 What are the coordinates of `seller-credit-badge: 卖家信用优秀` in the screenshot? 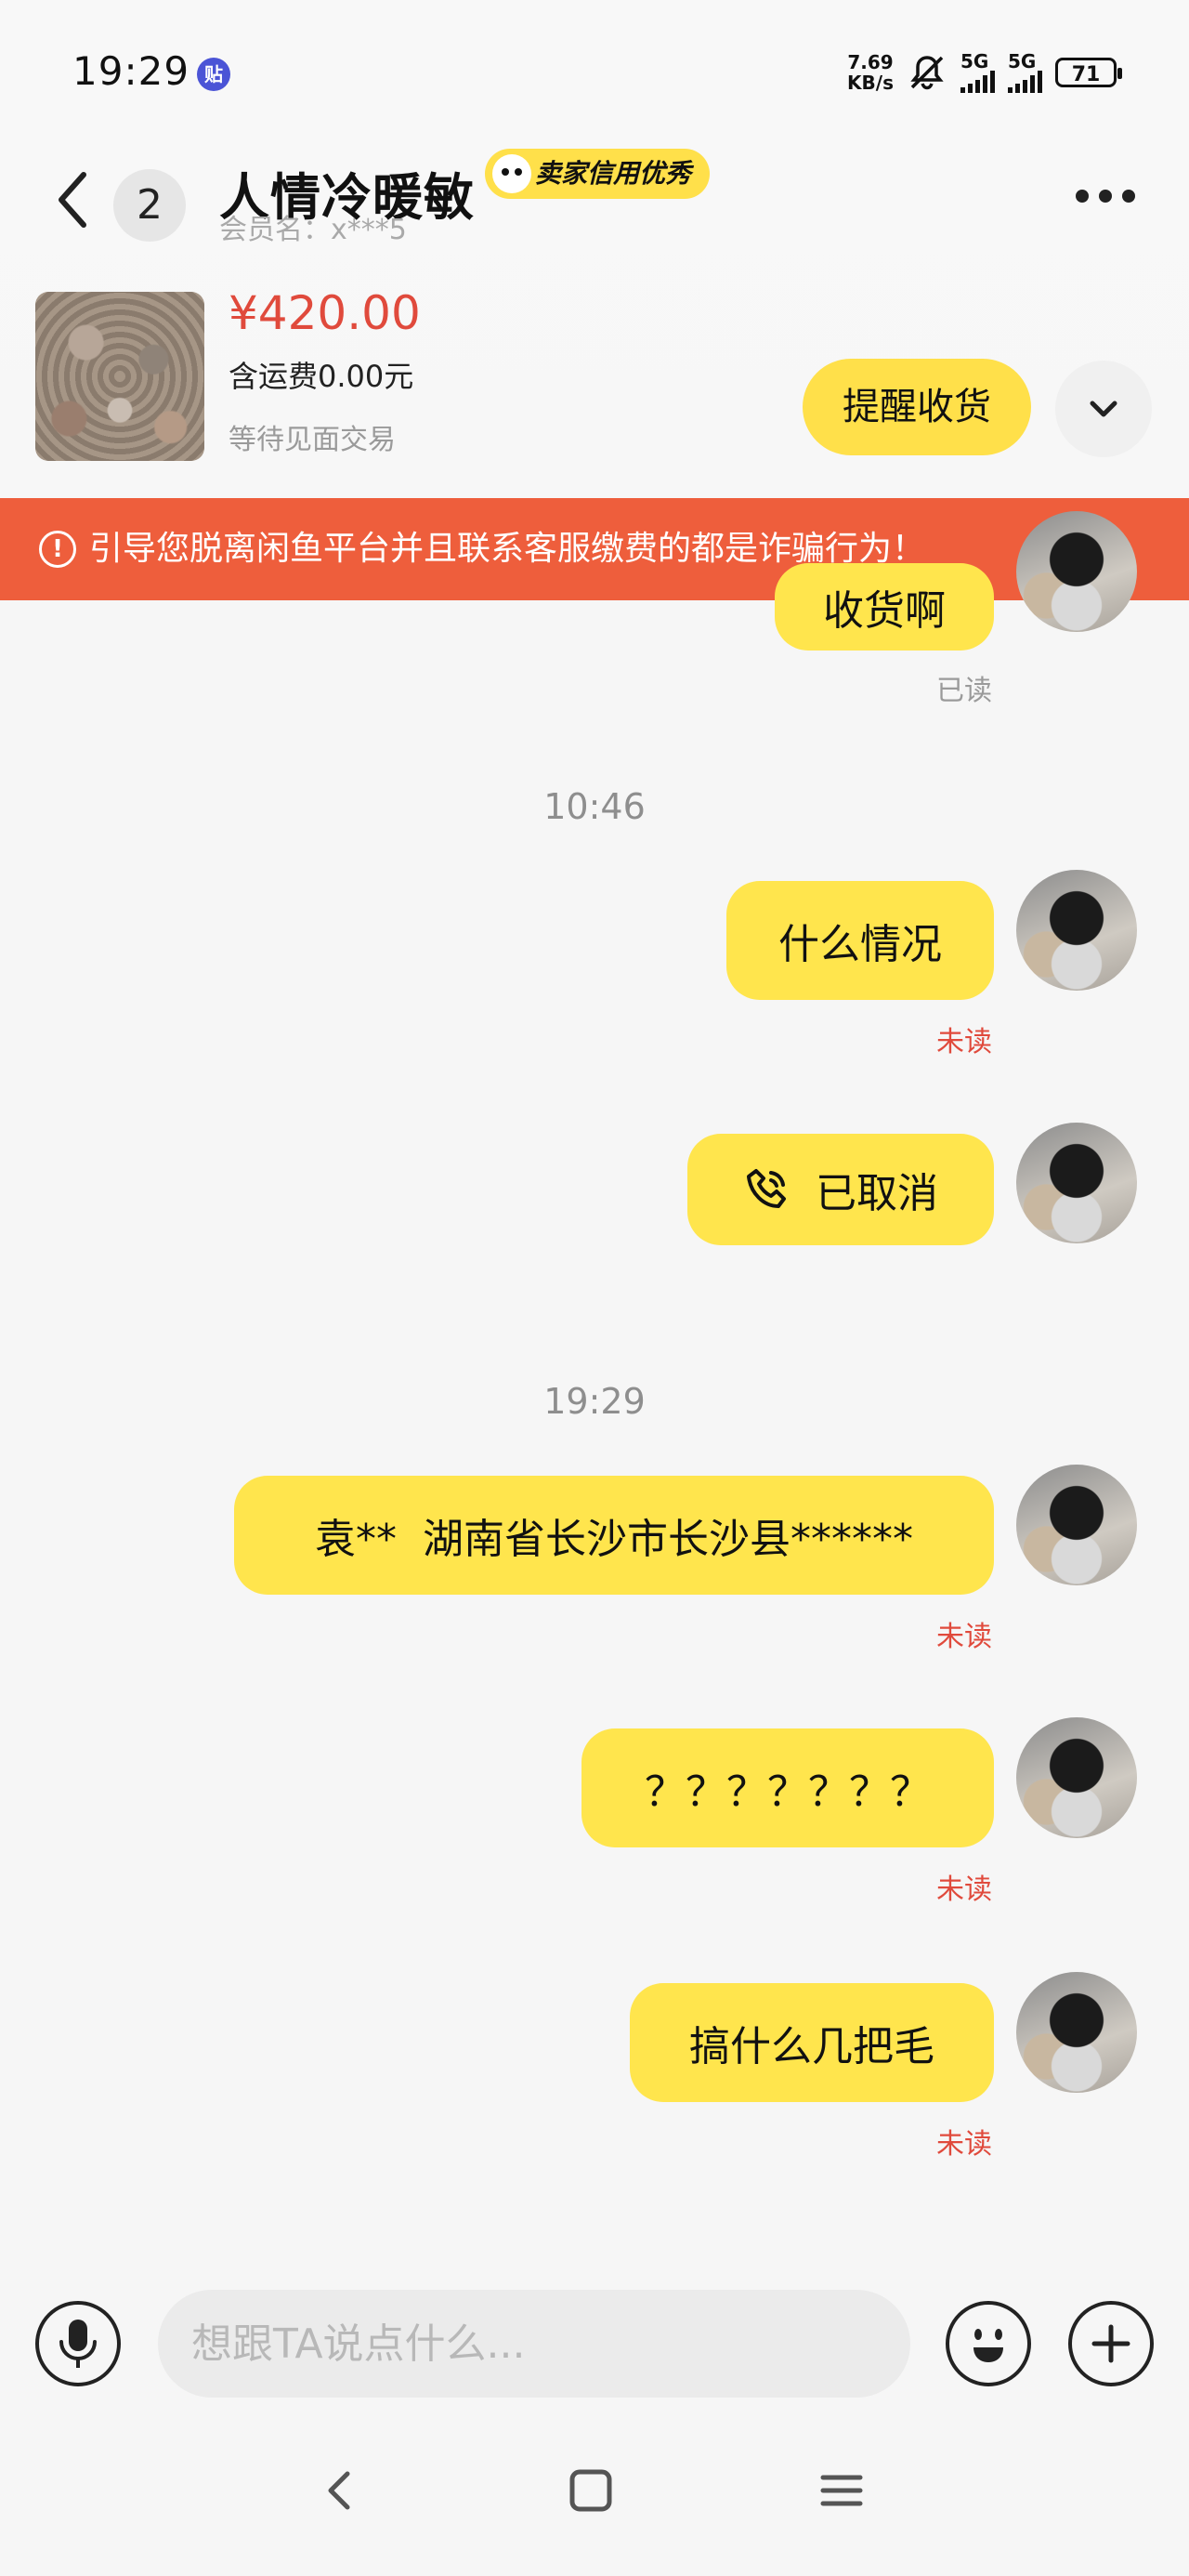 It's located at (598, 174).